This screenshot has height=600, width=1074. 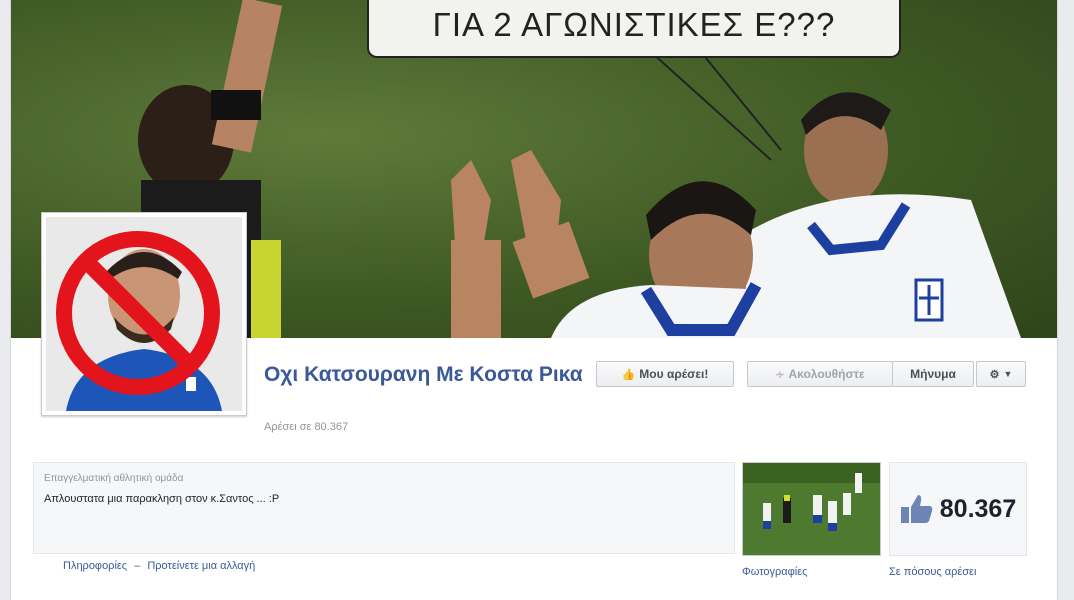 What do you see at coordinates (1001, 374) in the screenshot?
I see `settings-dropdown-button: ⚙ ▼` at bounding box center [1001, 374].